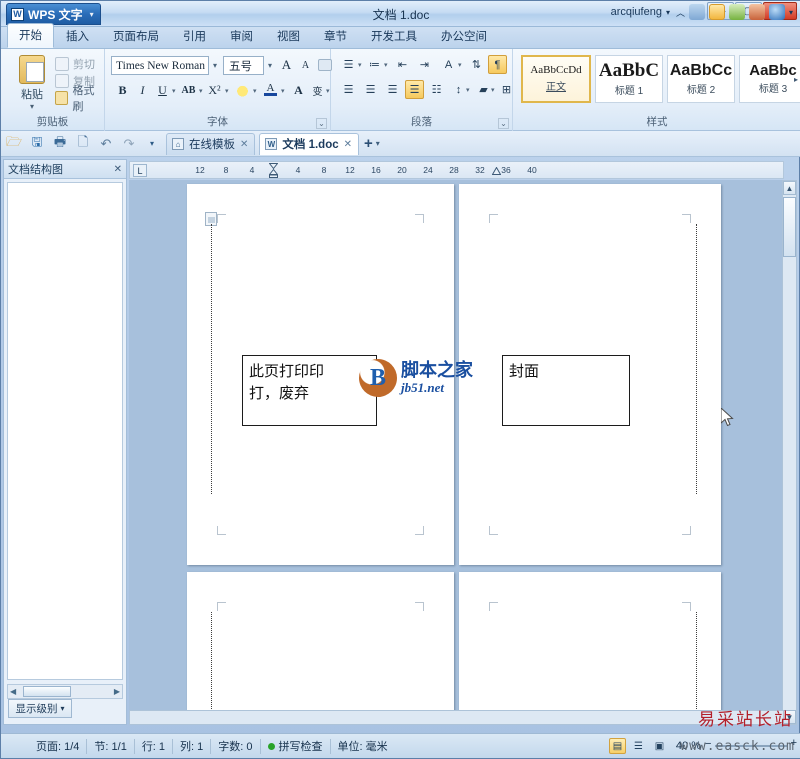 This screenshot has height=759, width=800. I want to click on doc-tab-online-templates: ⌂ 在线模板 ✕, so click(211, 143).